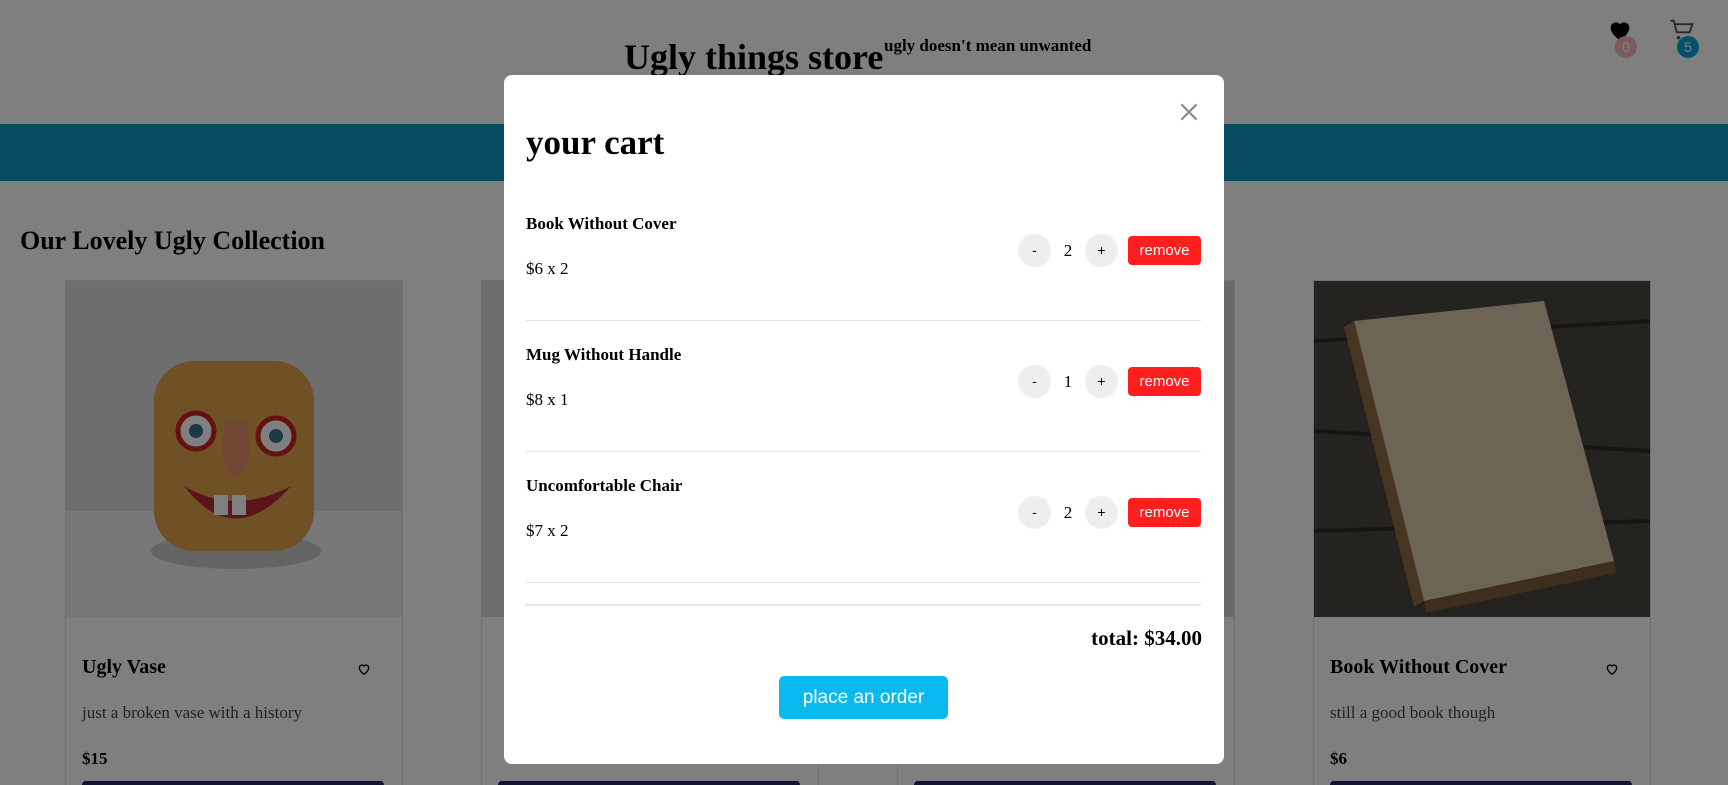 Image resolution: width=1728 pixels, height=785 pixels. I want to click on cart-item-price: $8 x 1, so click(547, 399).